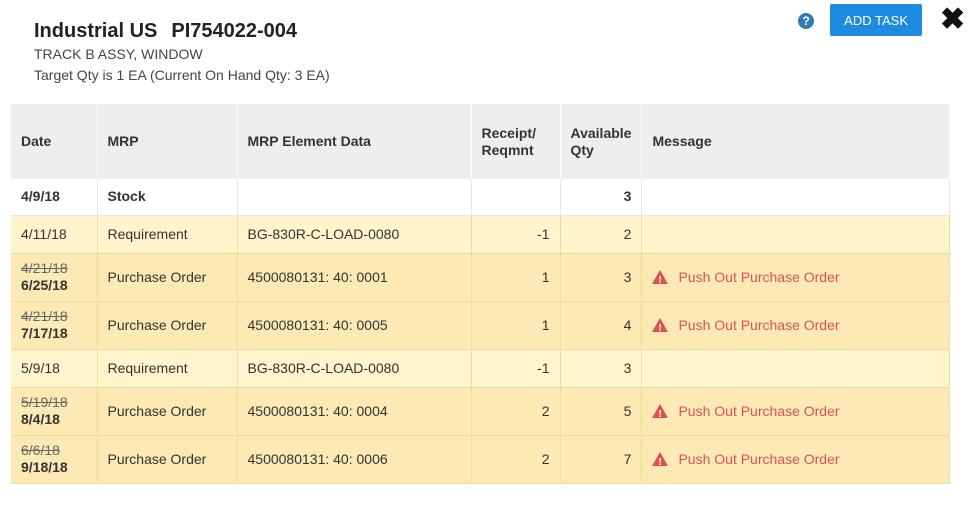 This screenshot has height=510, width=974. Describe the element at coordinates (354, 141) in the screenshot. I see `column-header-element: MRP Element Data` at that location.